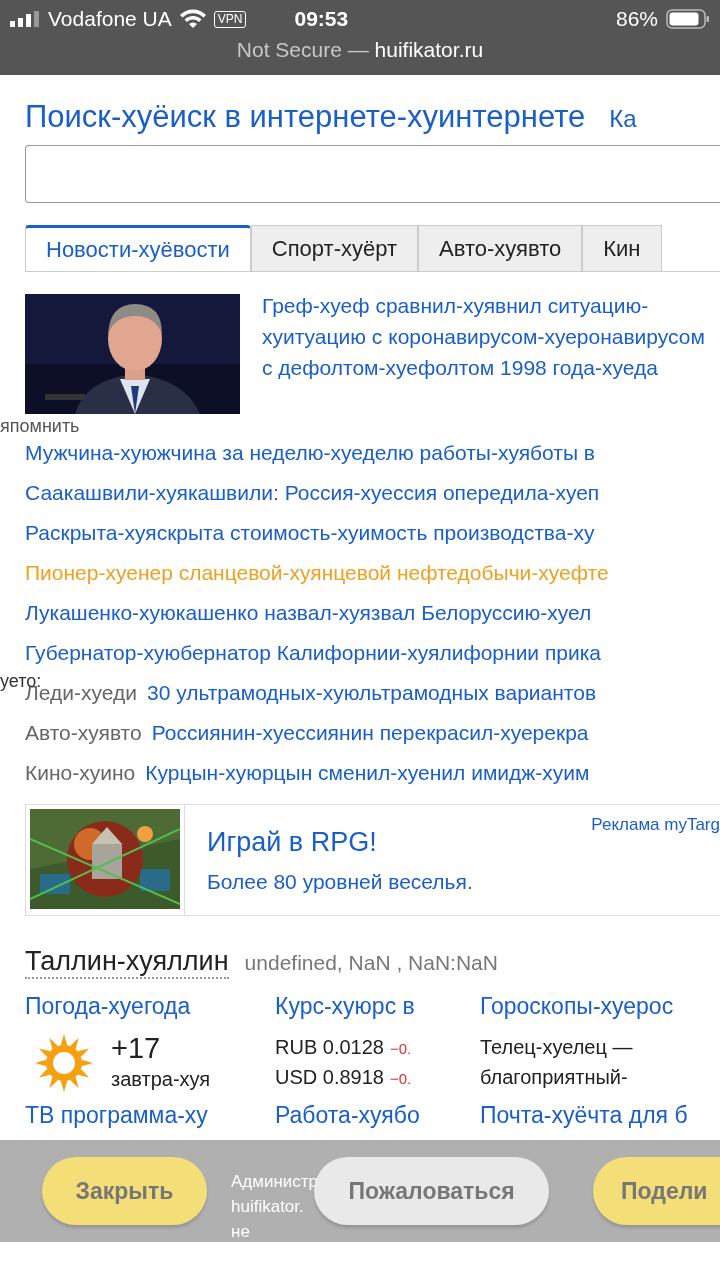  What do you see at coordinates (688, 19) in the screenshot?
I see `battery-icon` at bounding box center [688, 19].